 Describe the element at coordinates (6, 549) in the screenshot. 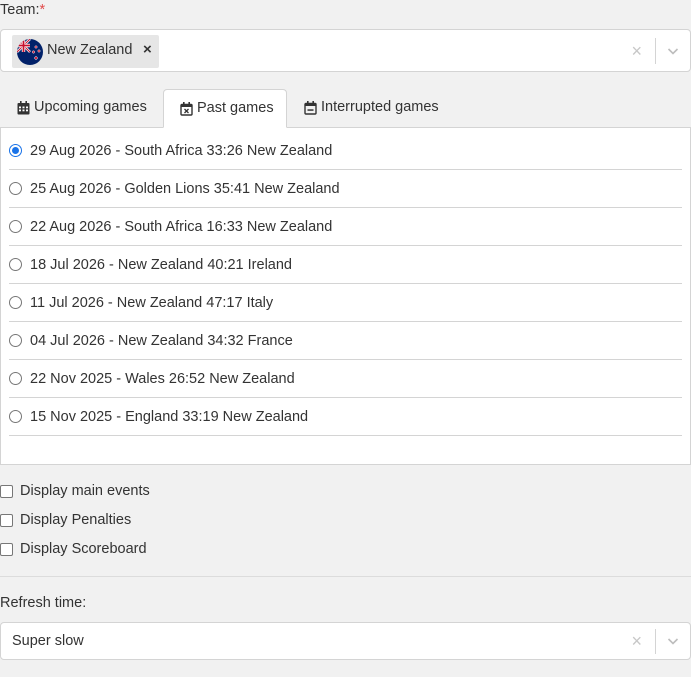

I see `display-scoreboard-checkbox` at that location.